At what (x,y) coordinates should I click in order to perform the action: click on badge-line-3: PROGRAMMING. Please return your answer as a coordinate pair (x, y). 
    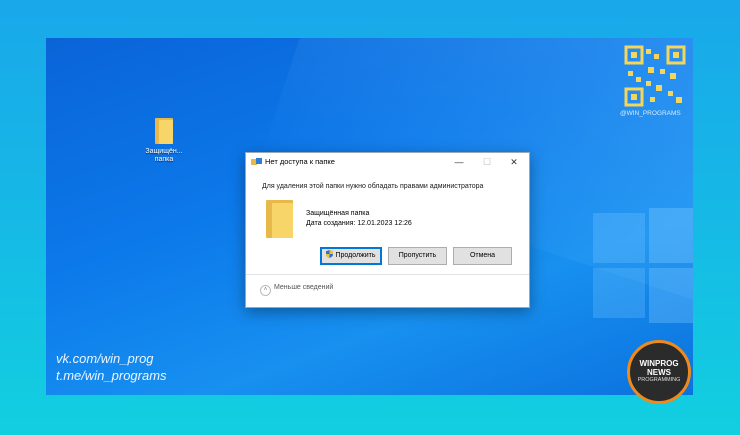
    Looking at the image, I should click on (659, 380).